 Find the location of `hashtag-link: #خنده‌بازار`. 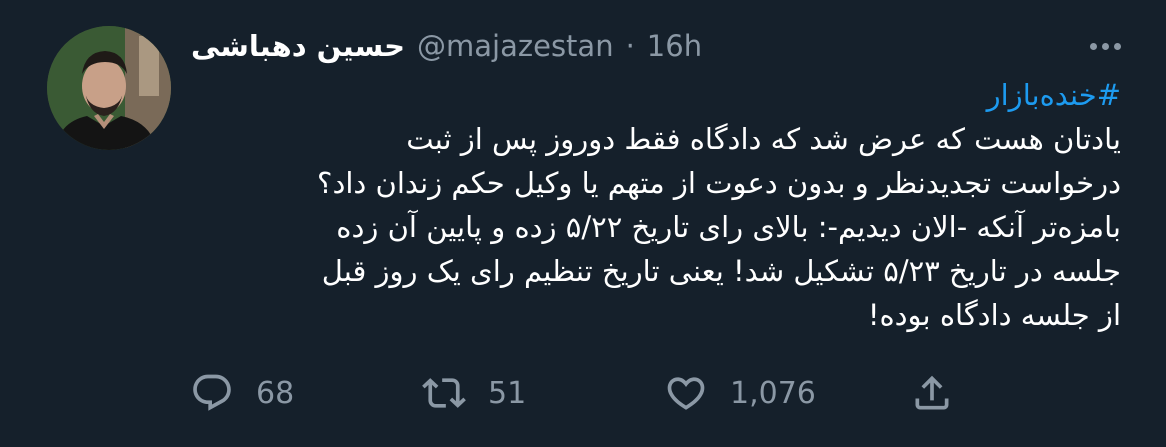

hashtag-link: #خنده‌بازار is located at coordinates (656, 95).